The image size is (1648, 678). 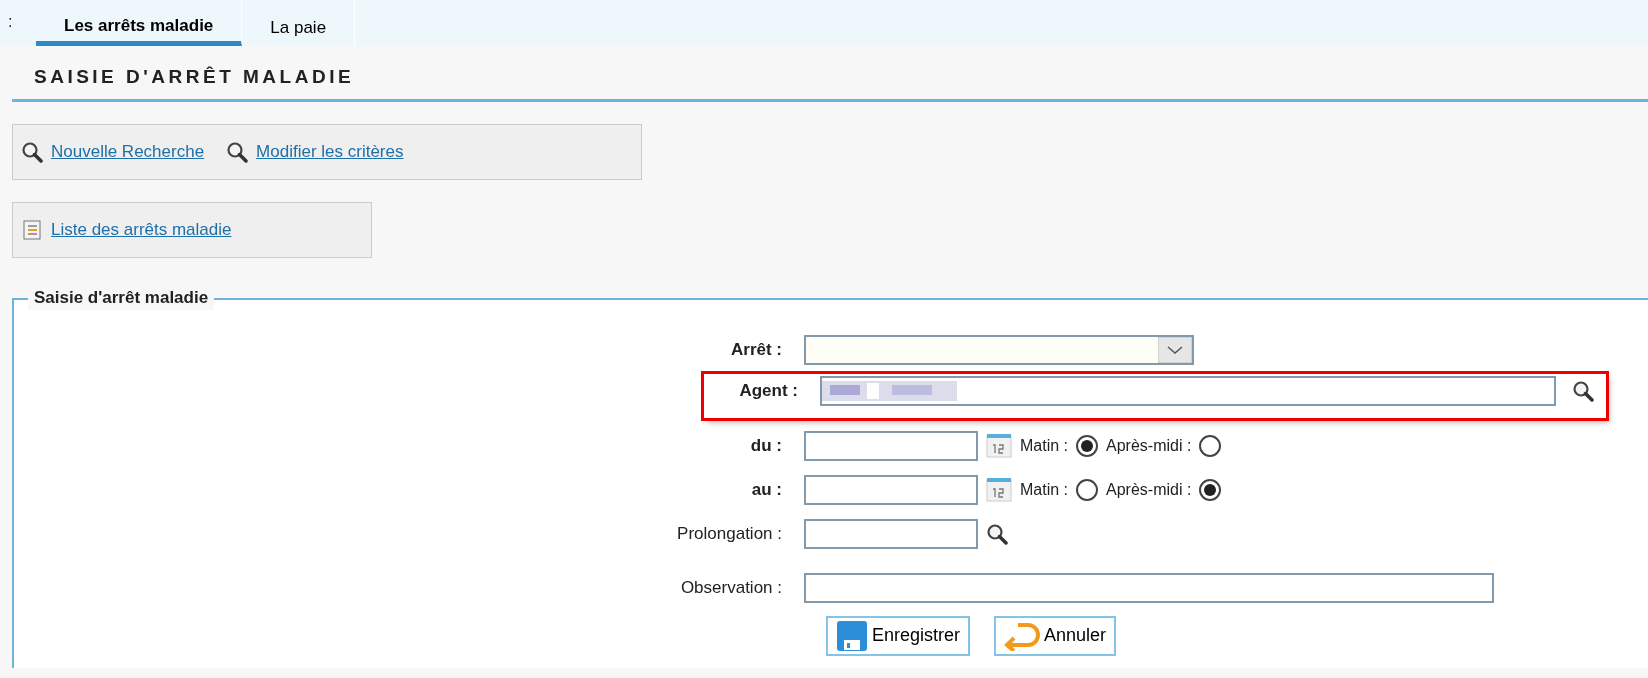 What do you see at coordinates (731, 588) in the screenshot?
I see `field-label: Observation :` at bounding box center [731, 588].